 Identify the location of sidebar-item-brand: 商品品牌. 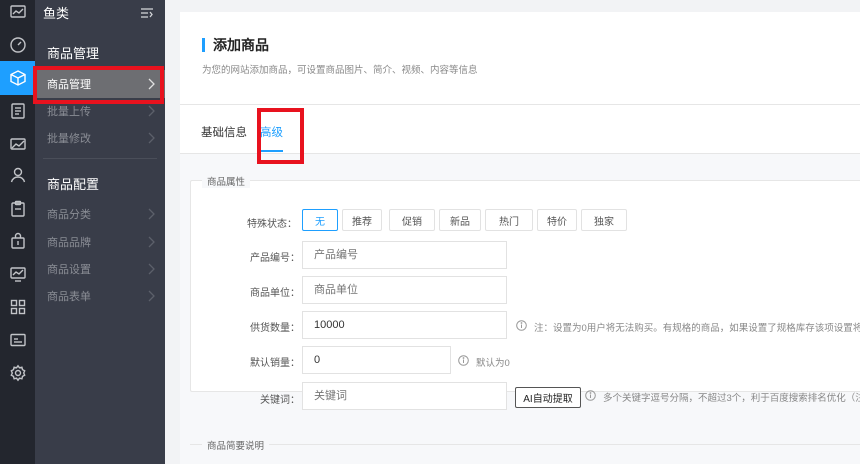
(100, 242).